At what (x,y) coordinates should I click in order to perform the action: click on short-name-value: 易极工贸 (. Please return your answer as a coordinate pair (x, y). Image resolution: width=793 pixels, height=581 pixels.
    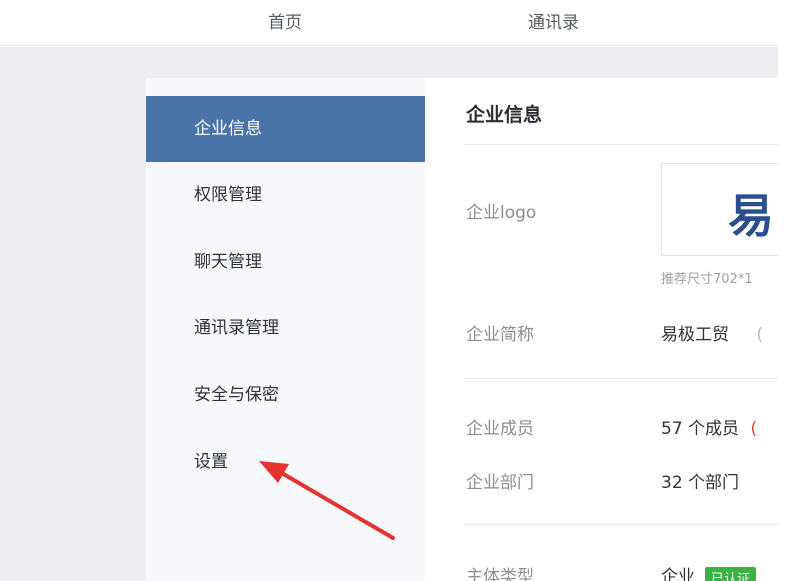
    Looking at the image, I should click on (712, 332).